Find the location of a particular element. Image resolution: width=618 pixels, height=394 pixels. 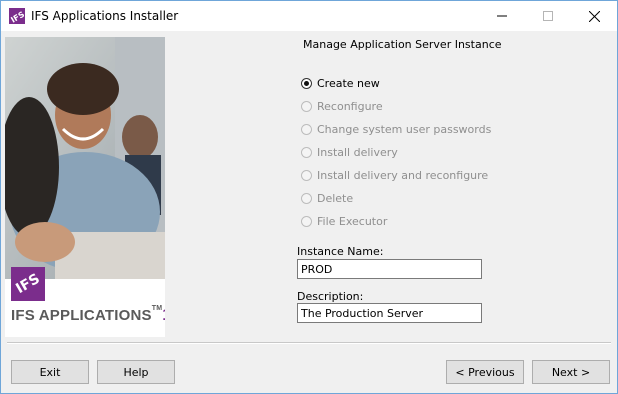

minimize-button is located at coordinates (502, 16).